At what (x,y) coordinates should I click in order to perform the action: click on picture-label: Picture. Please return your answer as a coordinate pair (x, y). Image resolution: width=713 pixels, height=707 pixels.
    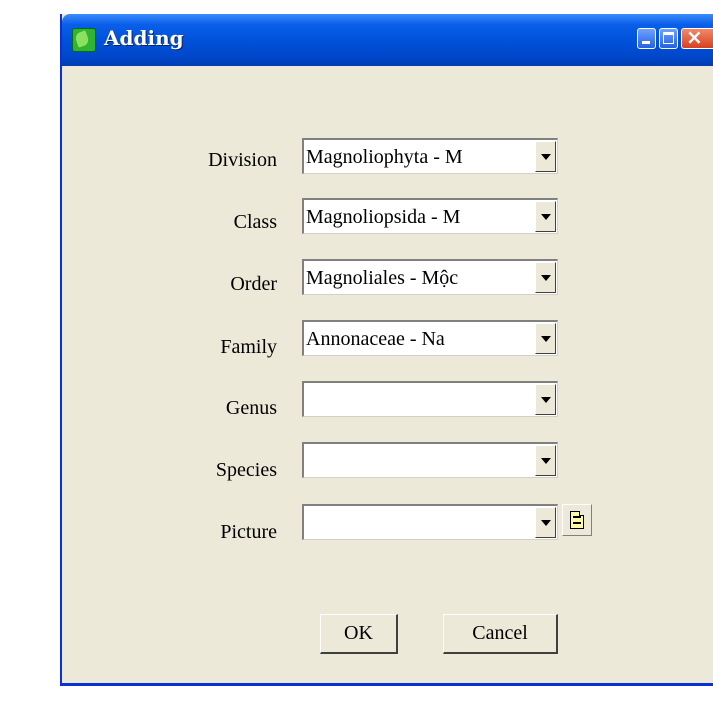
    Looking at the image, I should click on (248, 532).